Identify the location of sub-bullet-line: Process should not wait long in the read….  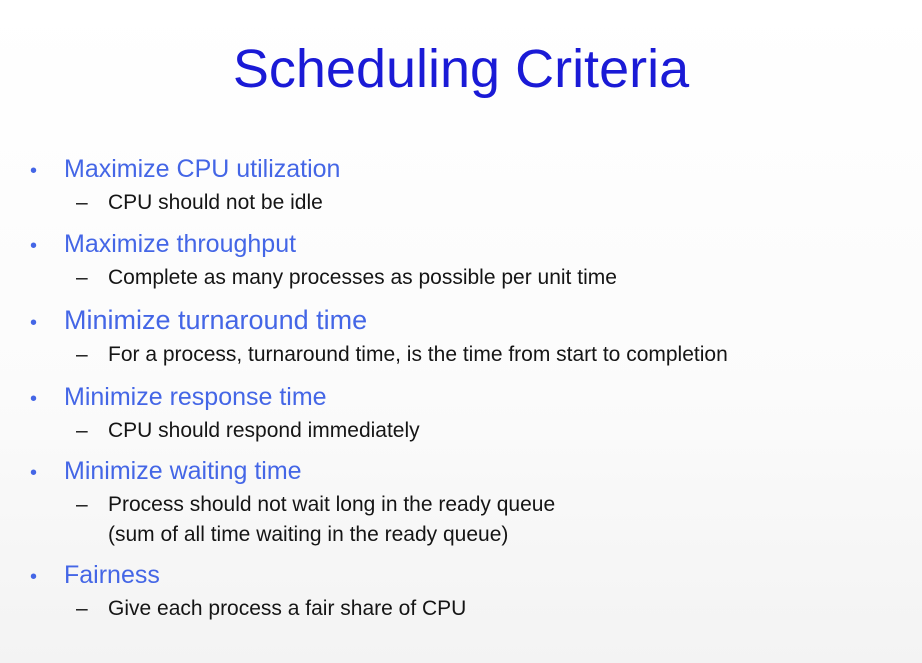
(332, 504).